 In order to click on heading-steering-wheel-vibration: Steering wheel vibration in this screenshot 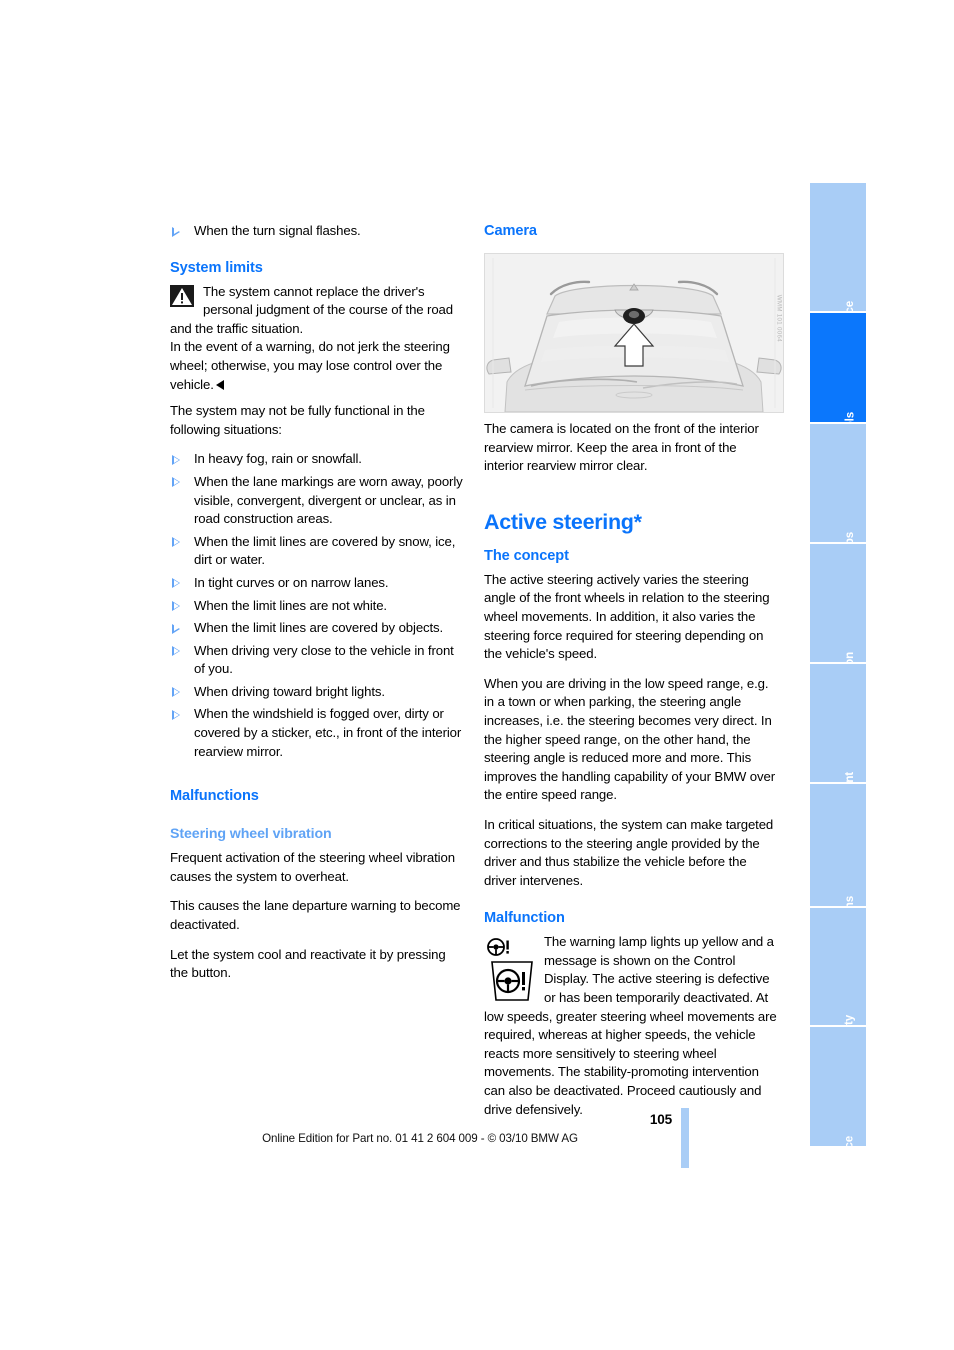, I will do `click(251, 834)`.